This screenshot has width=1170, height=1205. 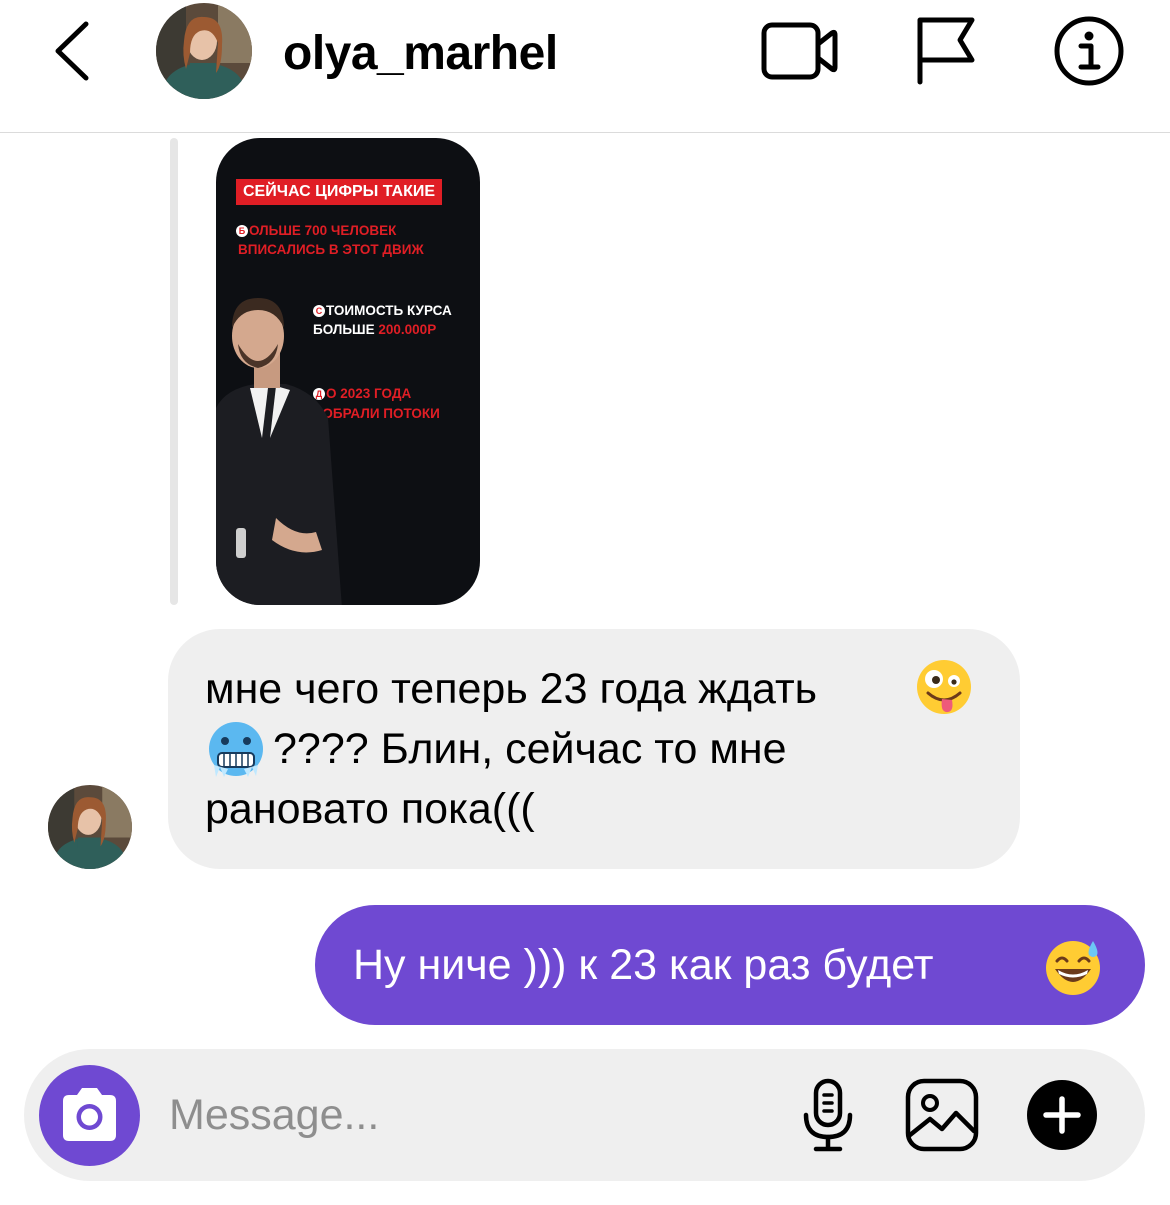 I want to click on contact-avatar, so click(x=204, y=51).